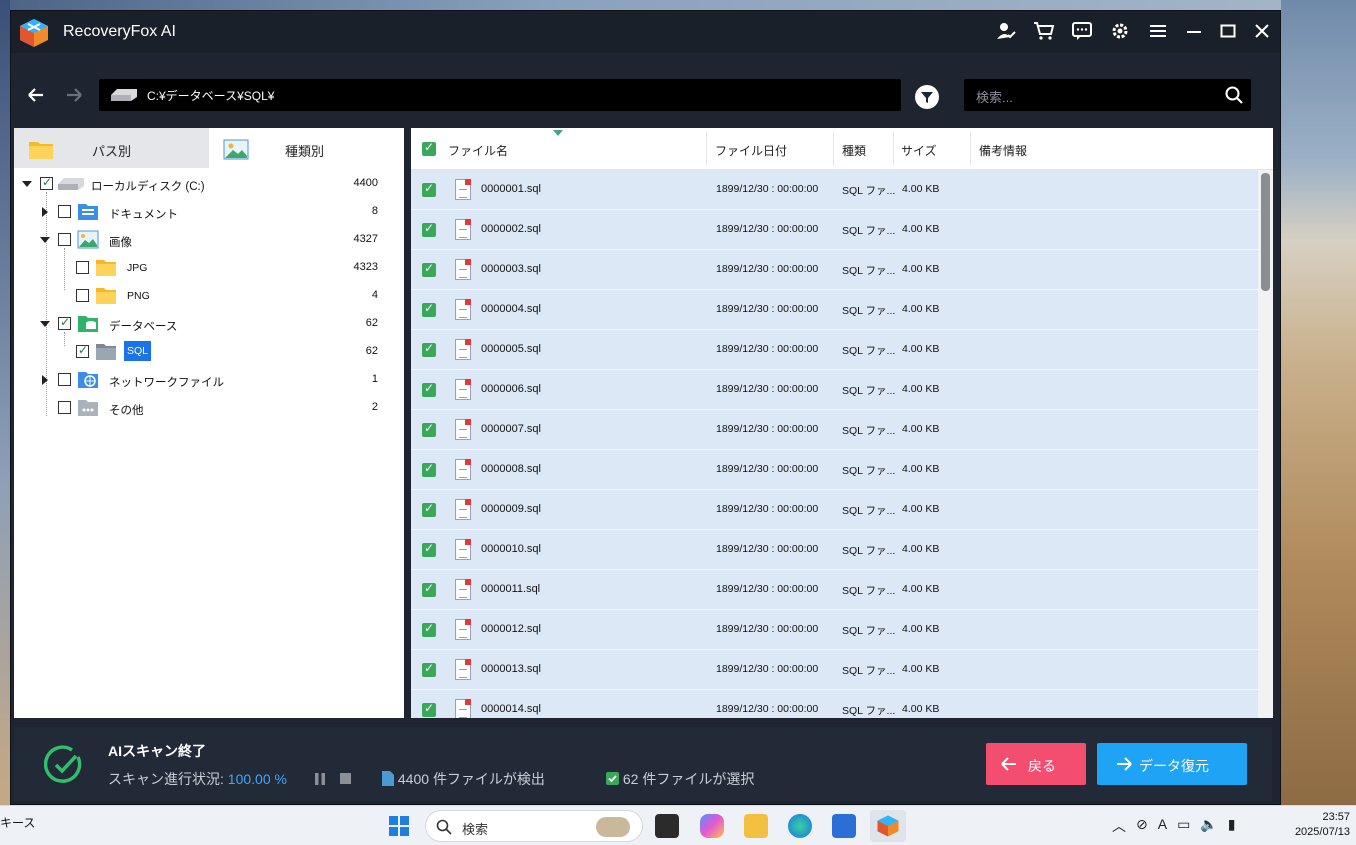  Describe the element at coordinates (844, 826) in the screenshot. I see `store-icon` at that location.